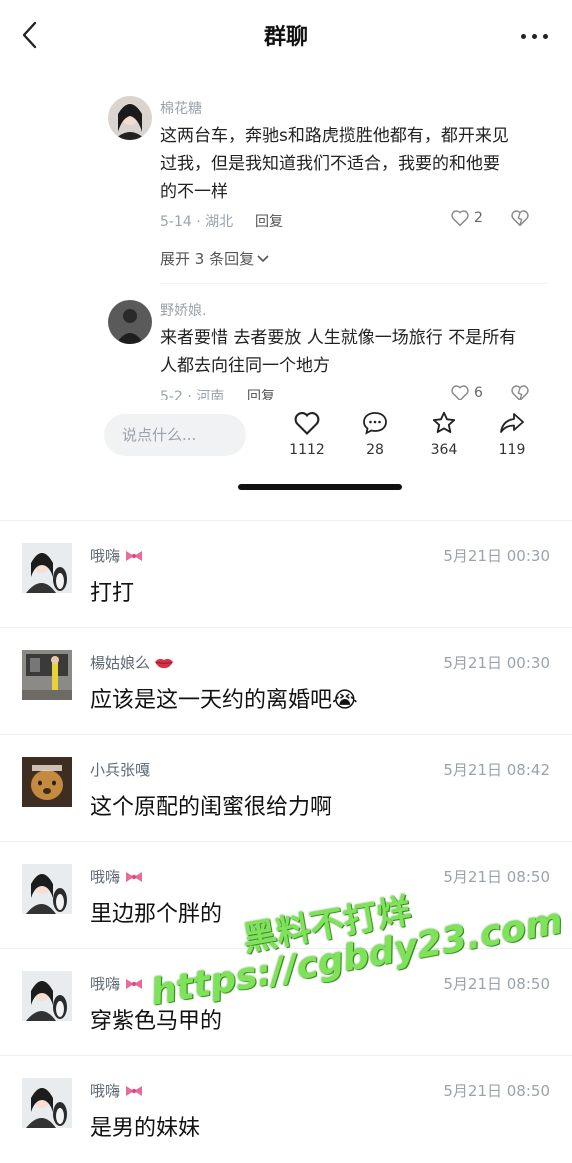 The width and height of the screenshot is (572, 1163). I want to click on message-time: 5月21日 08:42, so click(496, 770).